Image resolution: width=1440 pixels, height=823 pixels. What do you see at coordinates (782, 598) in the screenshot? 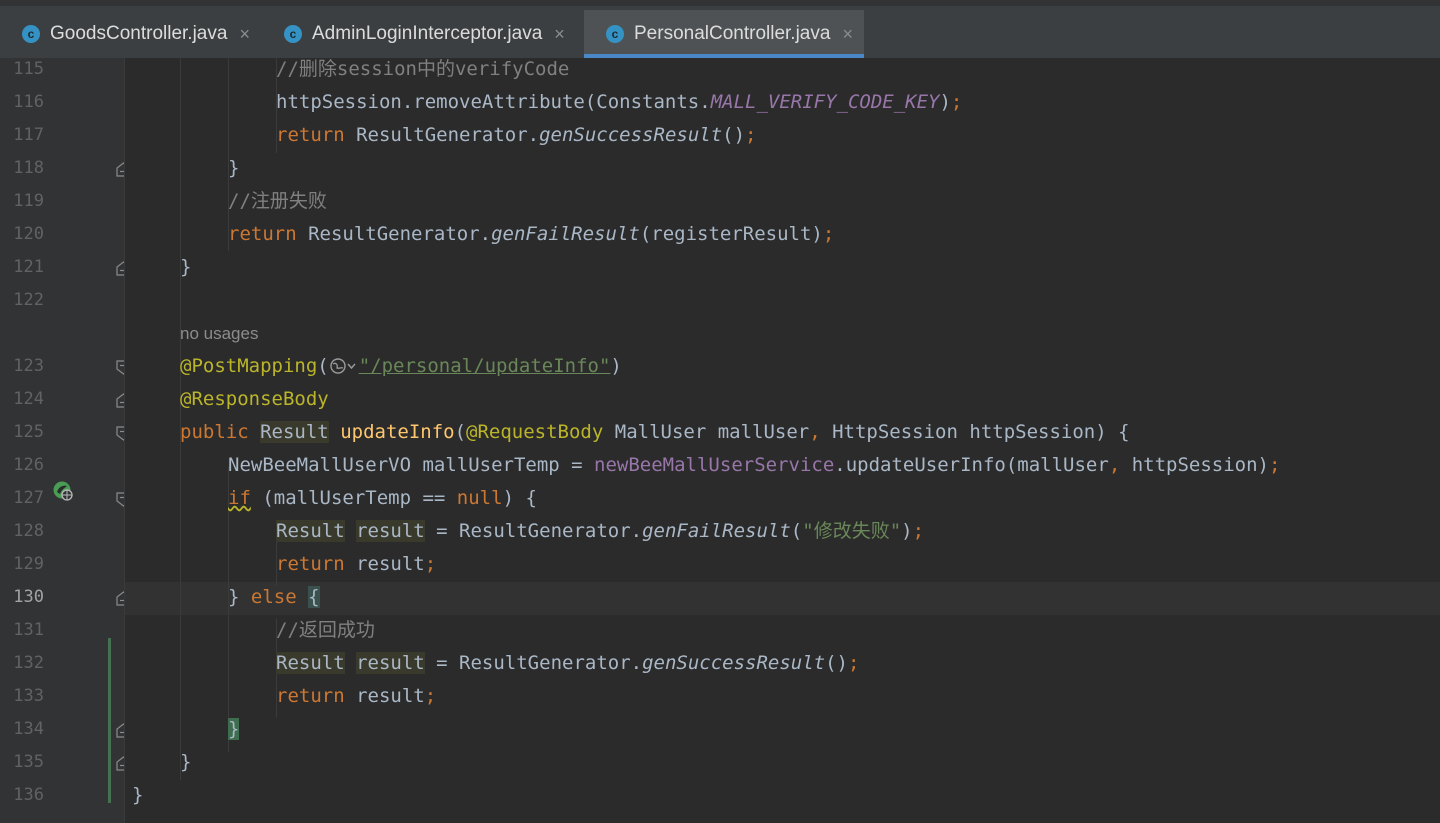
I see `current-line-highlight` at bounding box center [782, 598].